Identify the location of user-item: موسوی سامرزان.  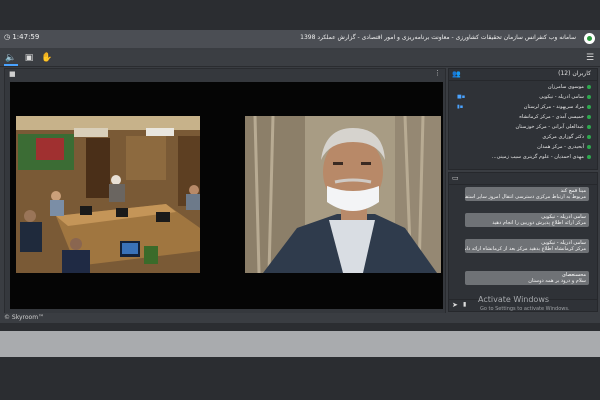
(569, 87).